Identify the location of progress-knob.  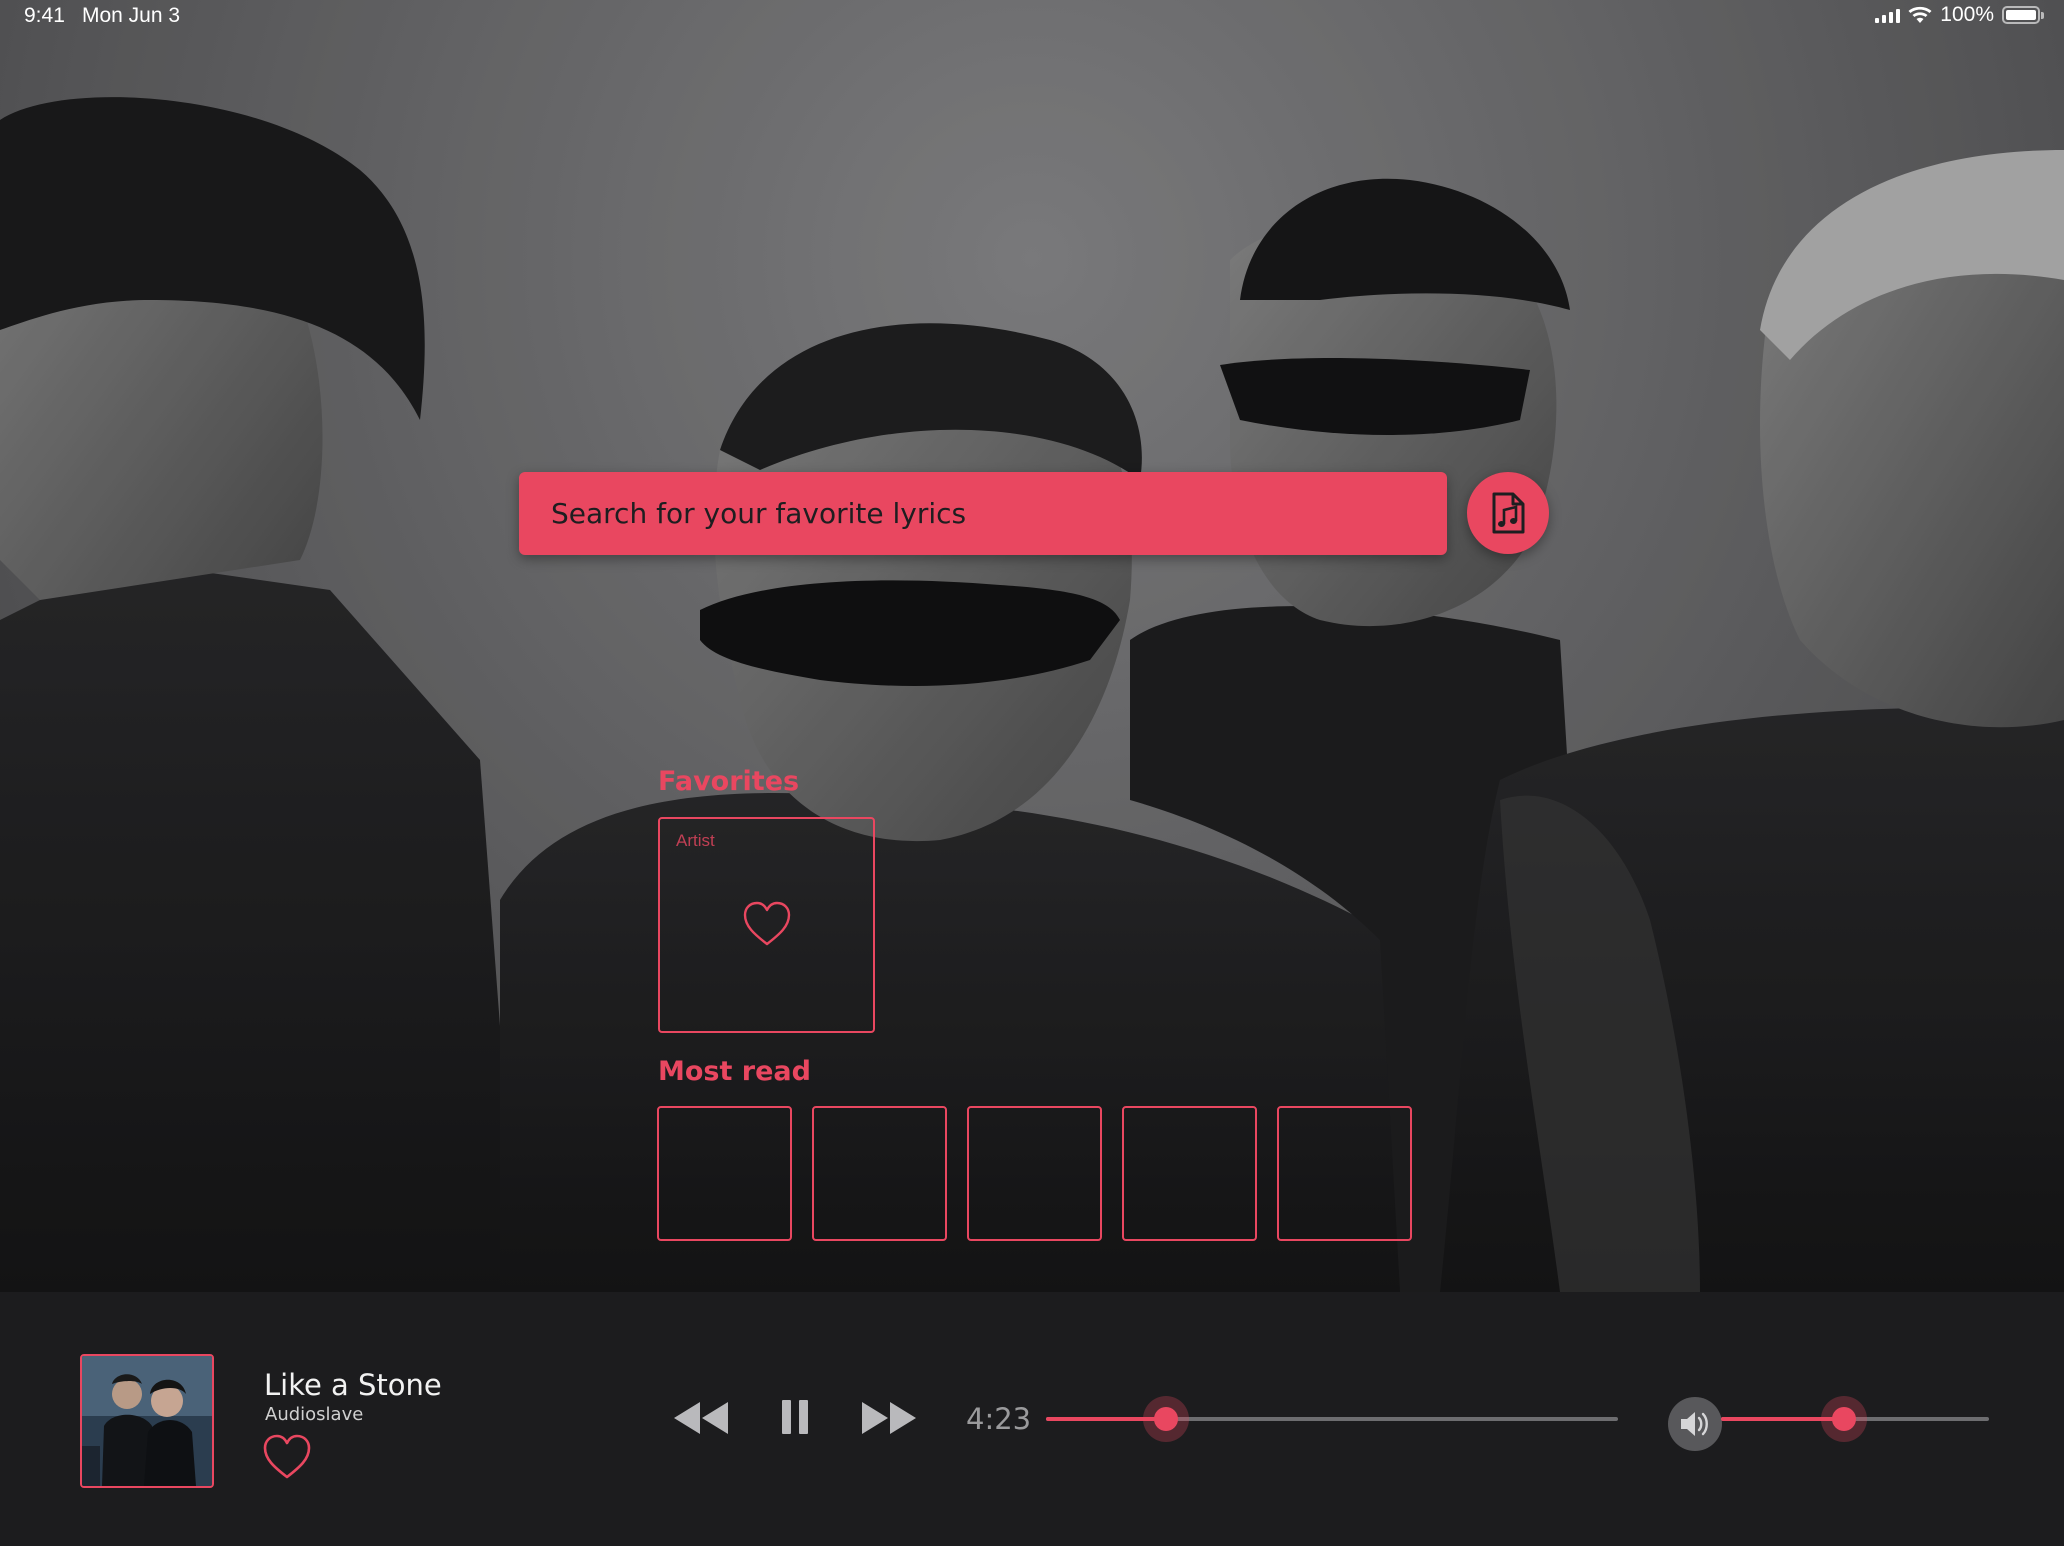
(1166, 1419).